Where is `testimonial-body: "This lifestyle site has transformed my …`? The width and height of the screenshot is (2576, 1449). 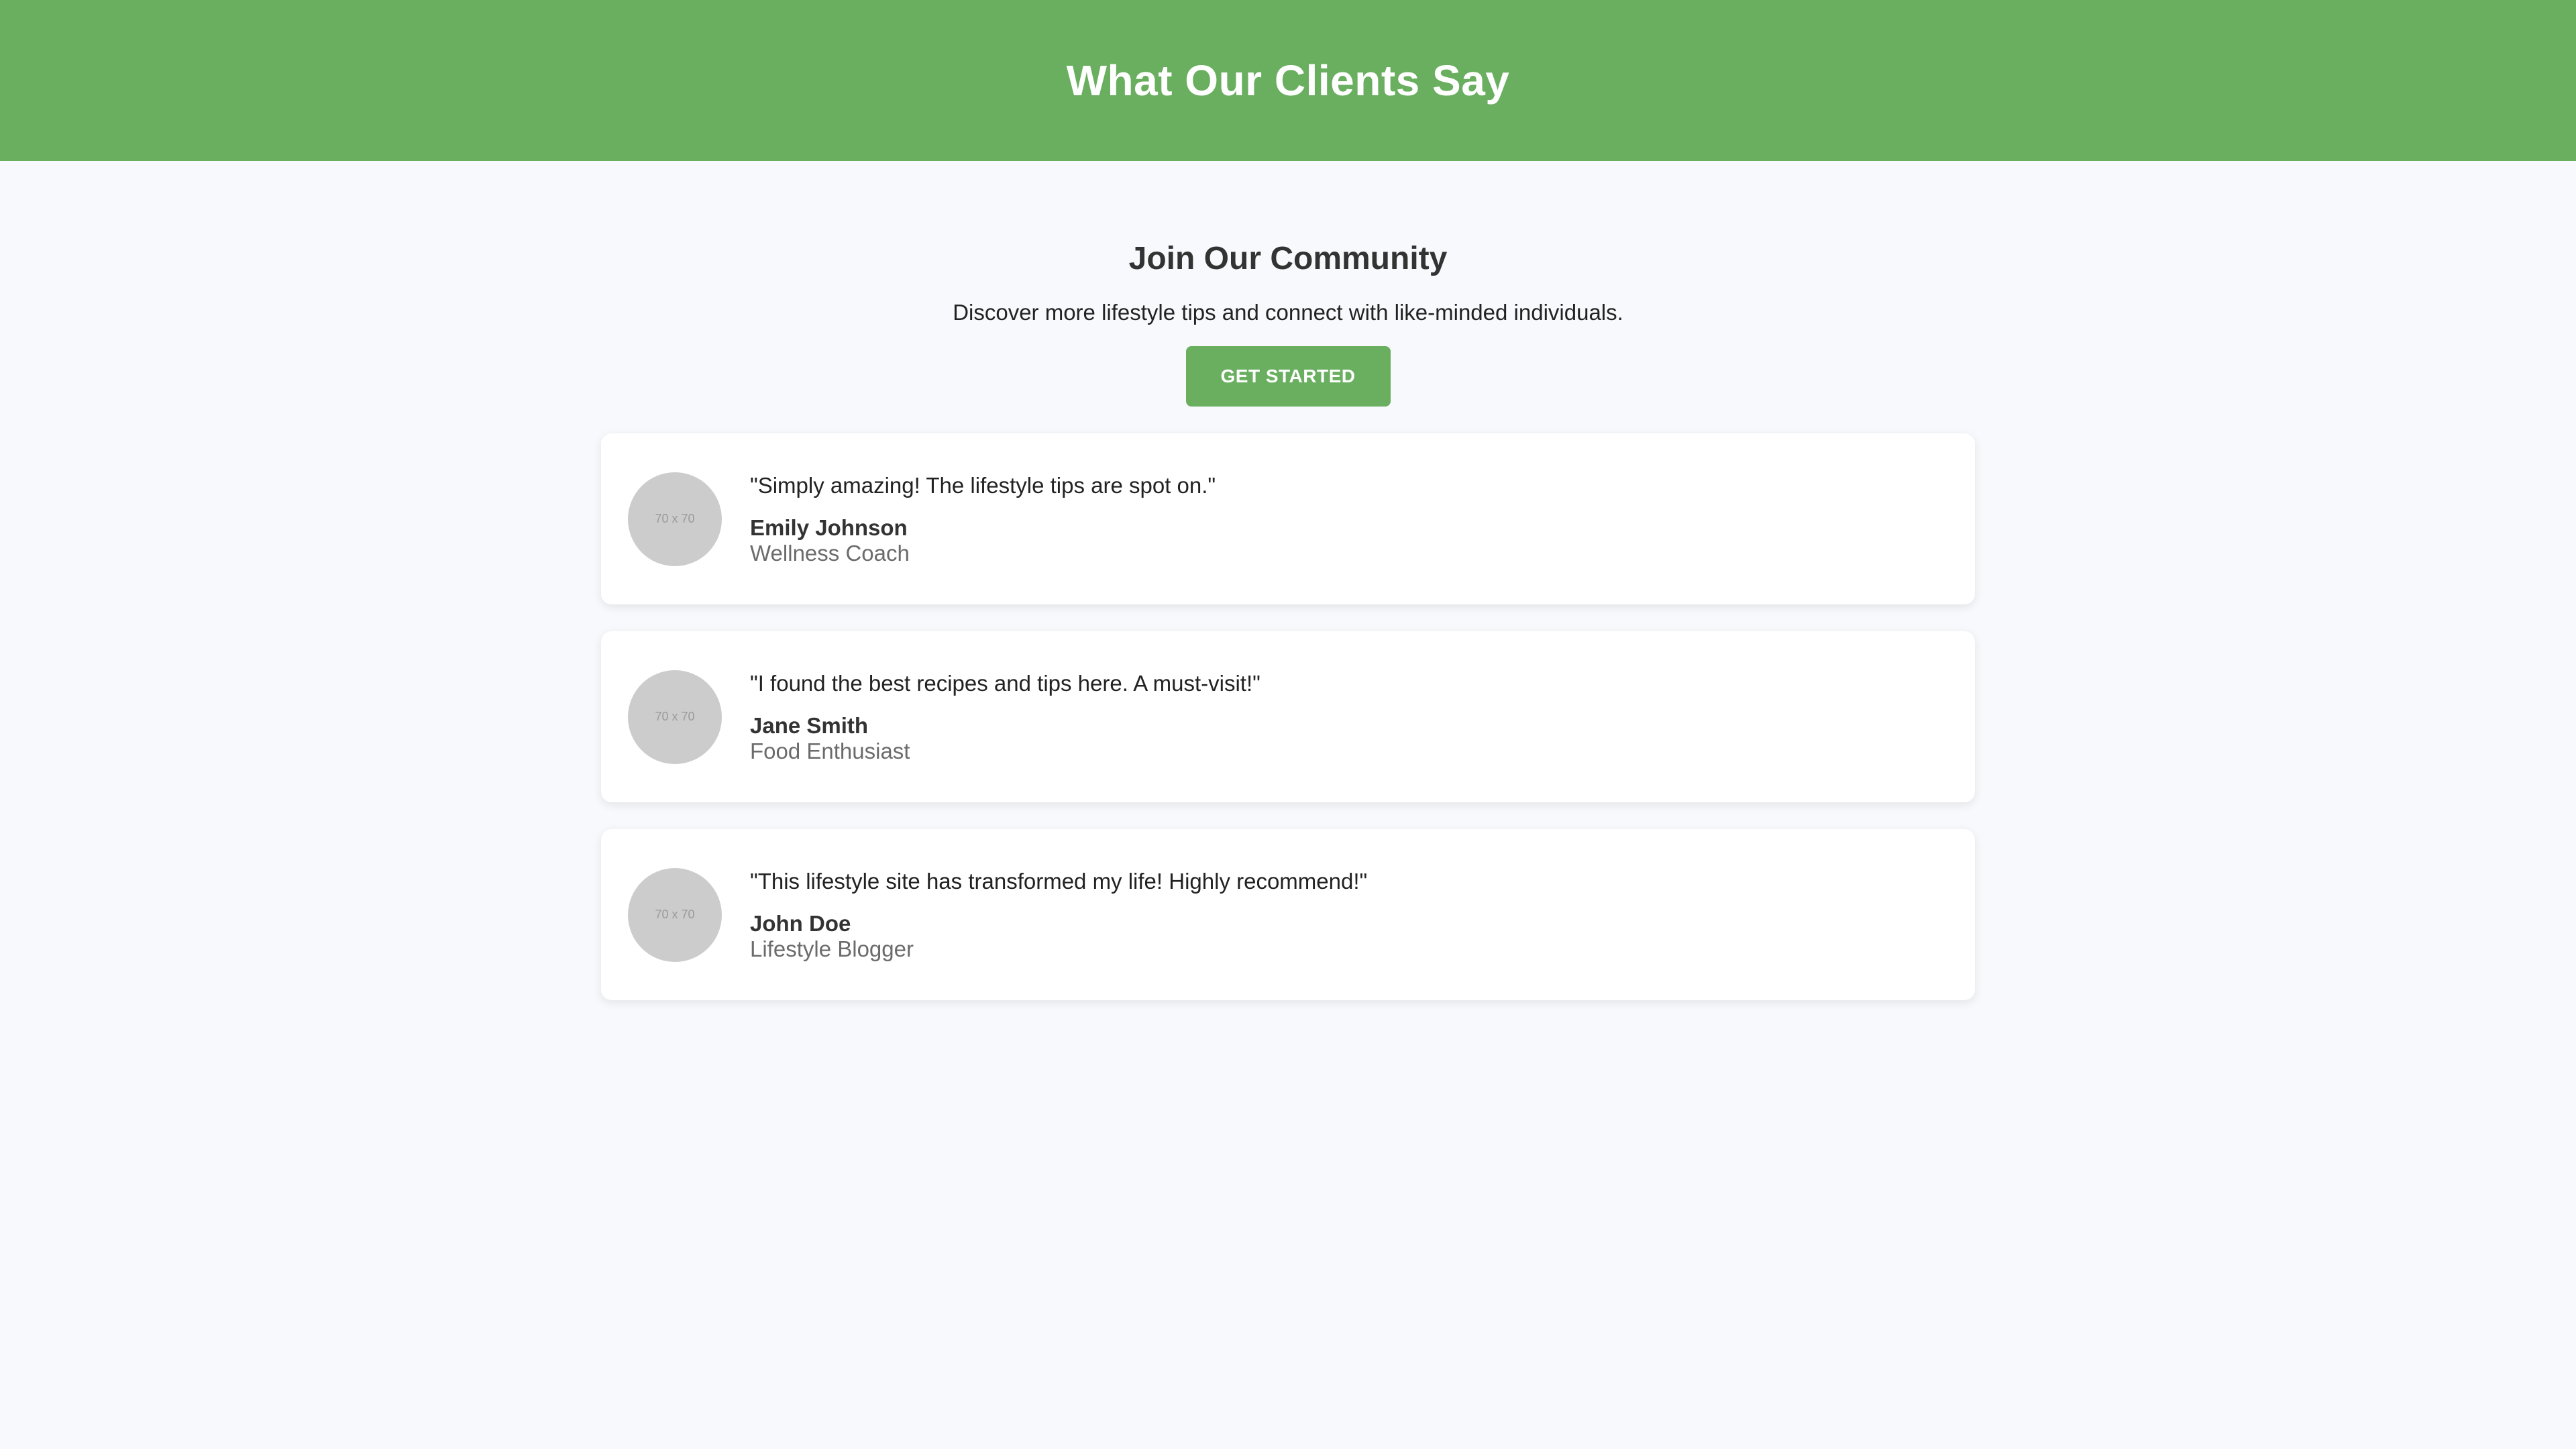 testimonial-body: "This lifestyle site has transformed my … is located at coordinates (1058, 915).